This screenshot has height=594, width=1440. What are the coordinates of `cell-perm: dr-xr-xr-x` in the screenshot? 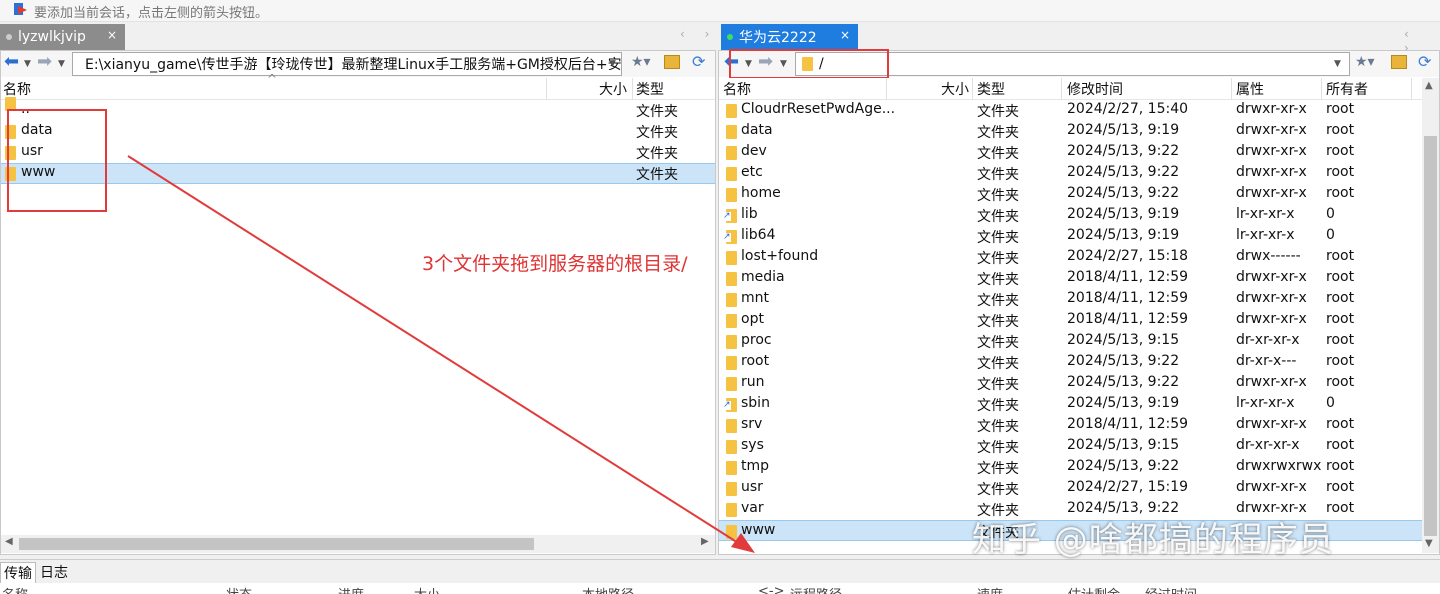 It's located at (1268, 340).